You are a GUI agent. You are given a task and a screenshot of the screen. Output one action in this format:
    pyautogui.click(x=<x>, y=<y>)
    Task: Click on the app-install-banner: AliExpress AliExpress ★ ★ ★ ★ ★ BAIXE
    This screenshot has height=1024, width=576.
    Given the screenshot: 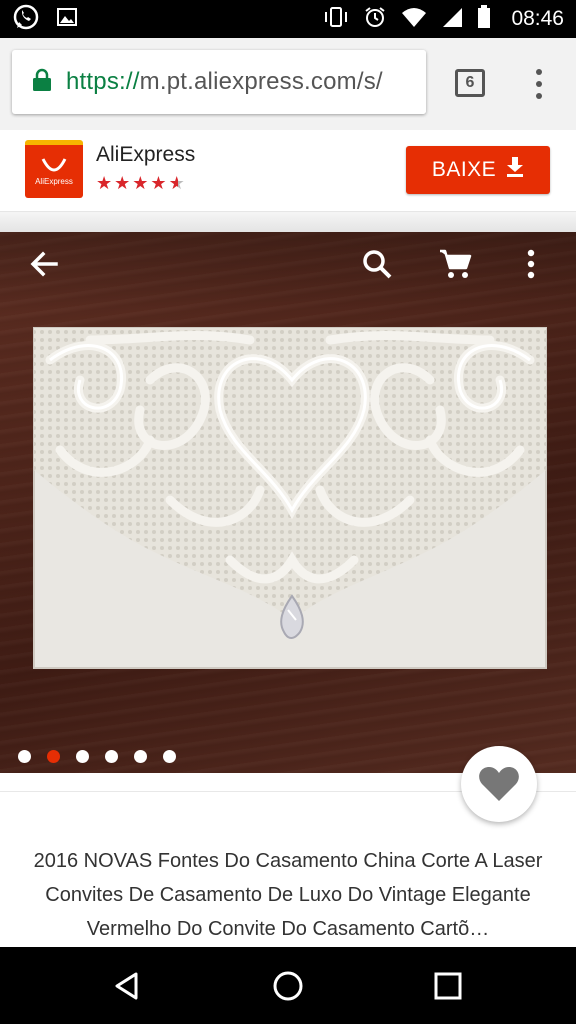 What is the action you would take?
    pyautogui.click(x=288, y=171)
    